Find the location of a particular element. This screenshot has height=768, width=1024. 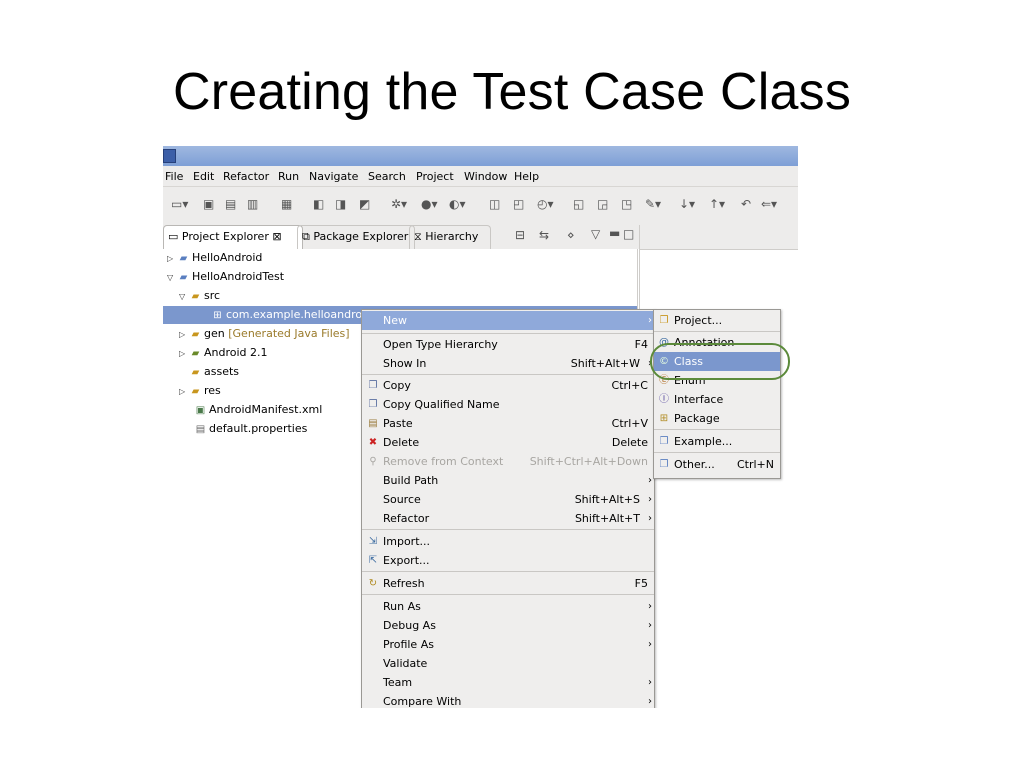

submenu-other: ❐ Other... Ctrl+N is located at coordinates (717, 464).